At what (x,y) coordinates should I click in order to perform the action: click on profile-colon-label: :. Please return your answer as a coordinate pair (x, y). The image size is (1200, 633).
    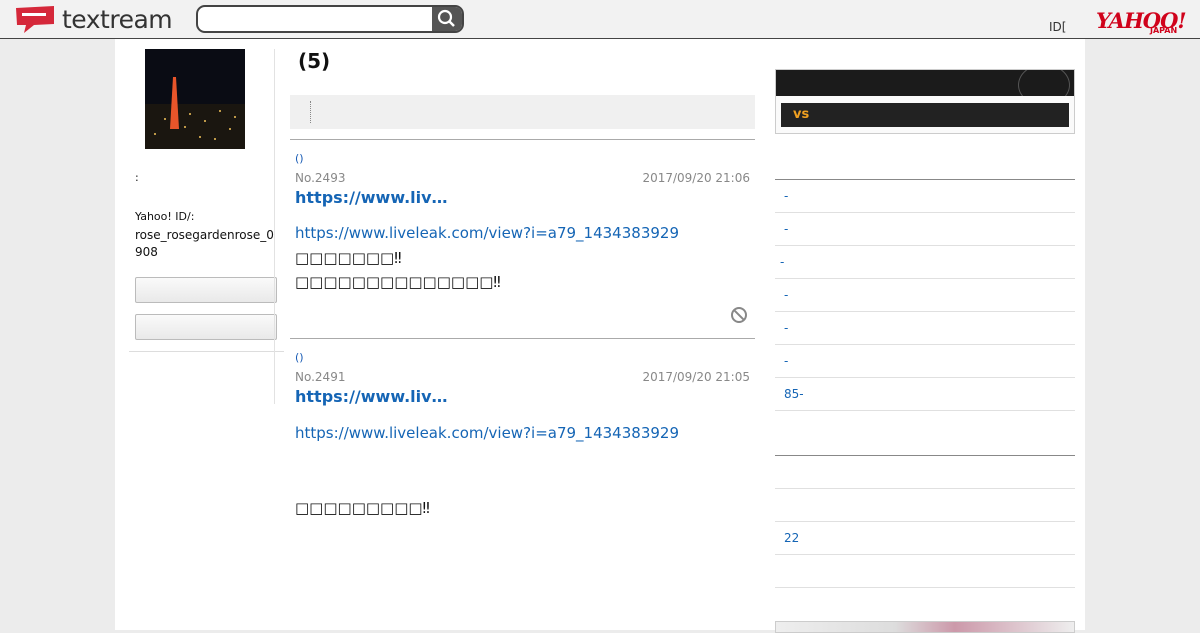
    Looking at the image, I should click on (137, 177).